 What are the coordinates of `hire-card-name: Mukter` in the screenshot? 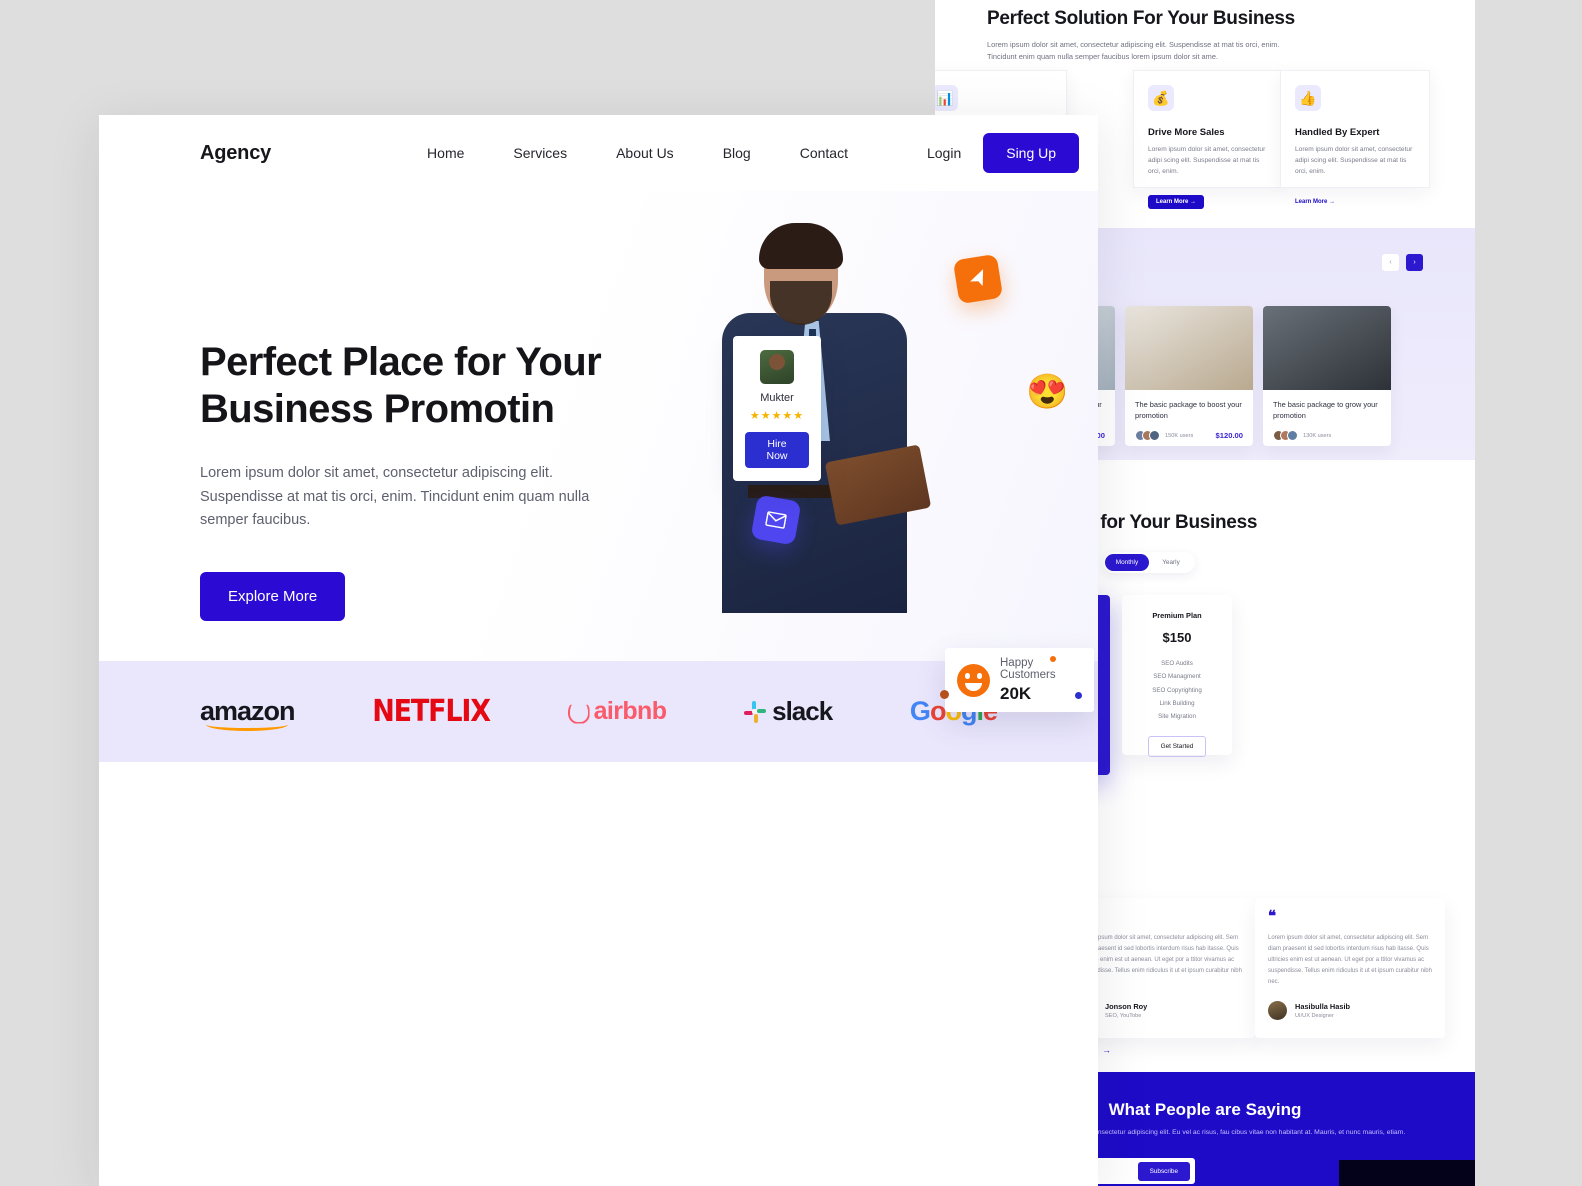 It's located at (777, 398).